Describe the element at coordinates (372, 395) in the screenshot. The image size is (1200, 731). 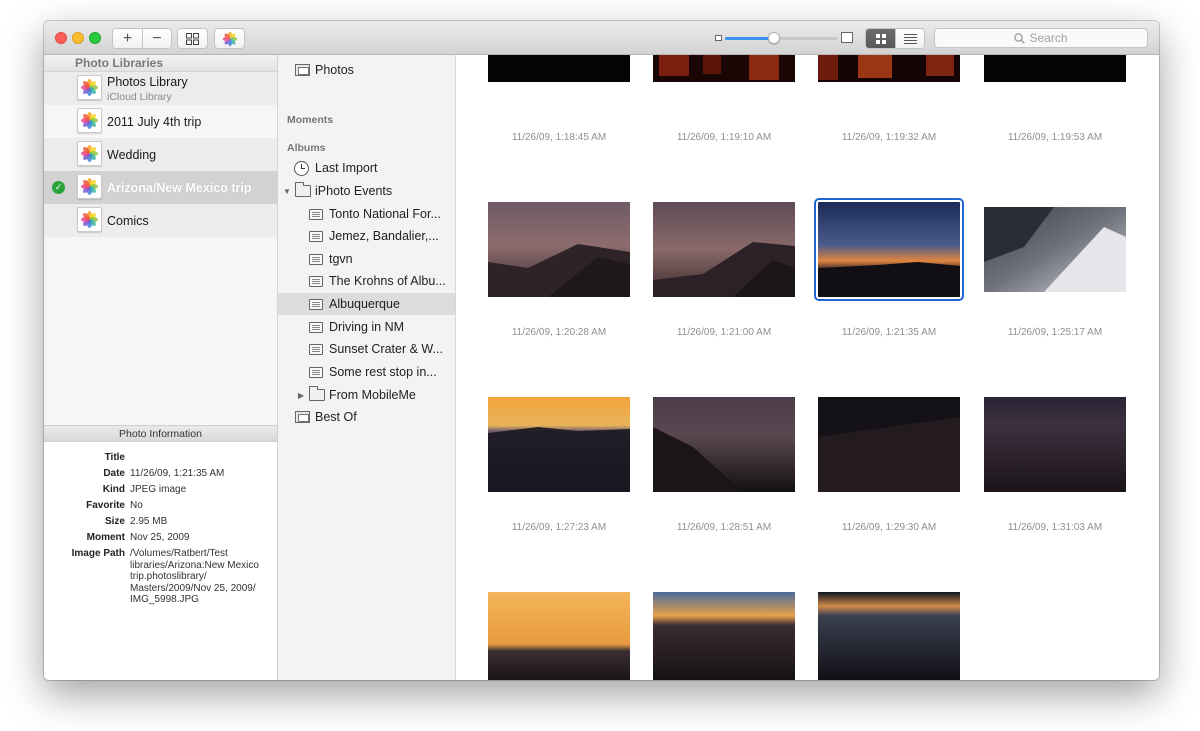
I see `folder-label: From MobileMe` at that location.